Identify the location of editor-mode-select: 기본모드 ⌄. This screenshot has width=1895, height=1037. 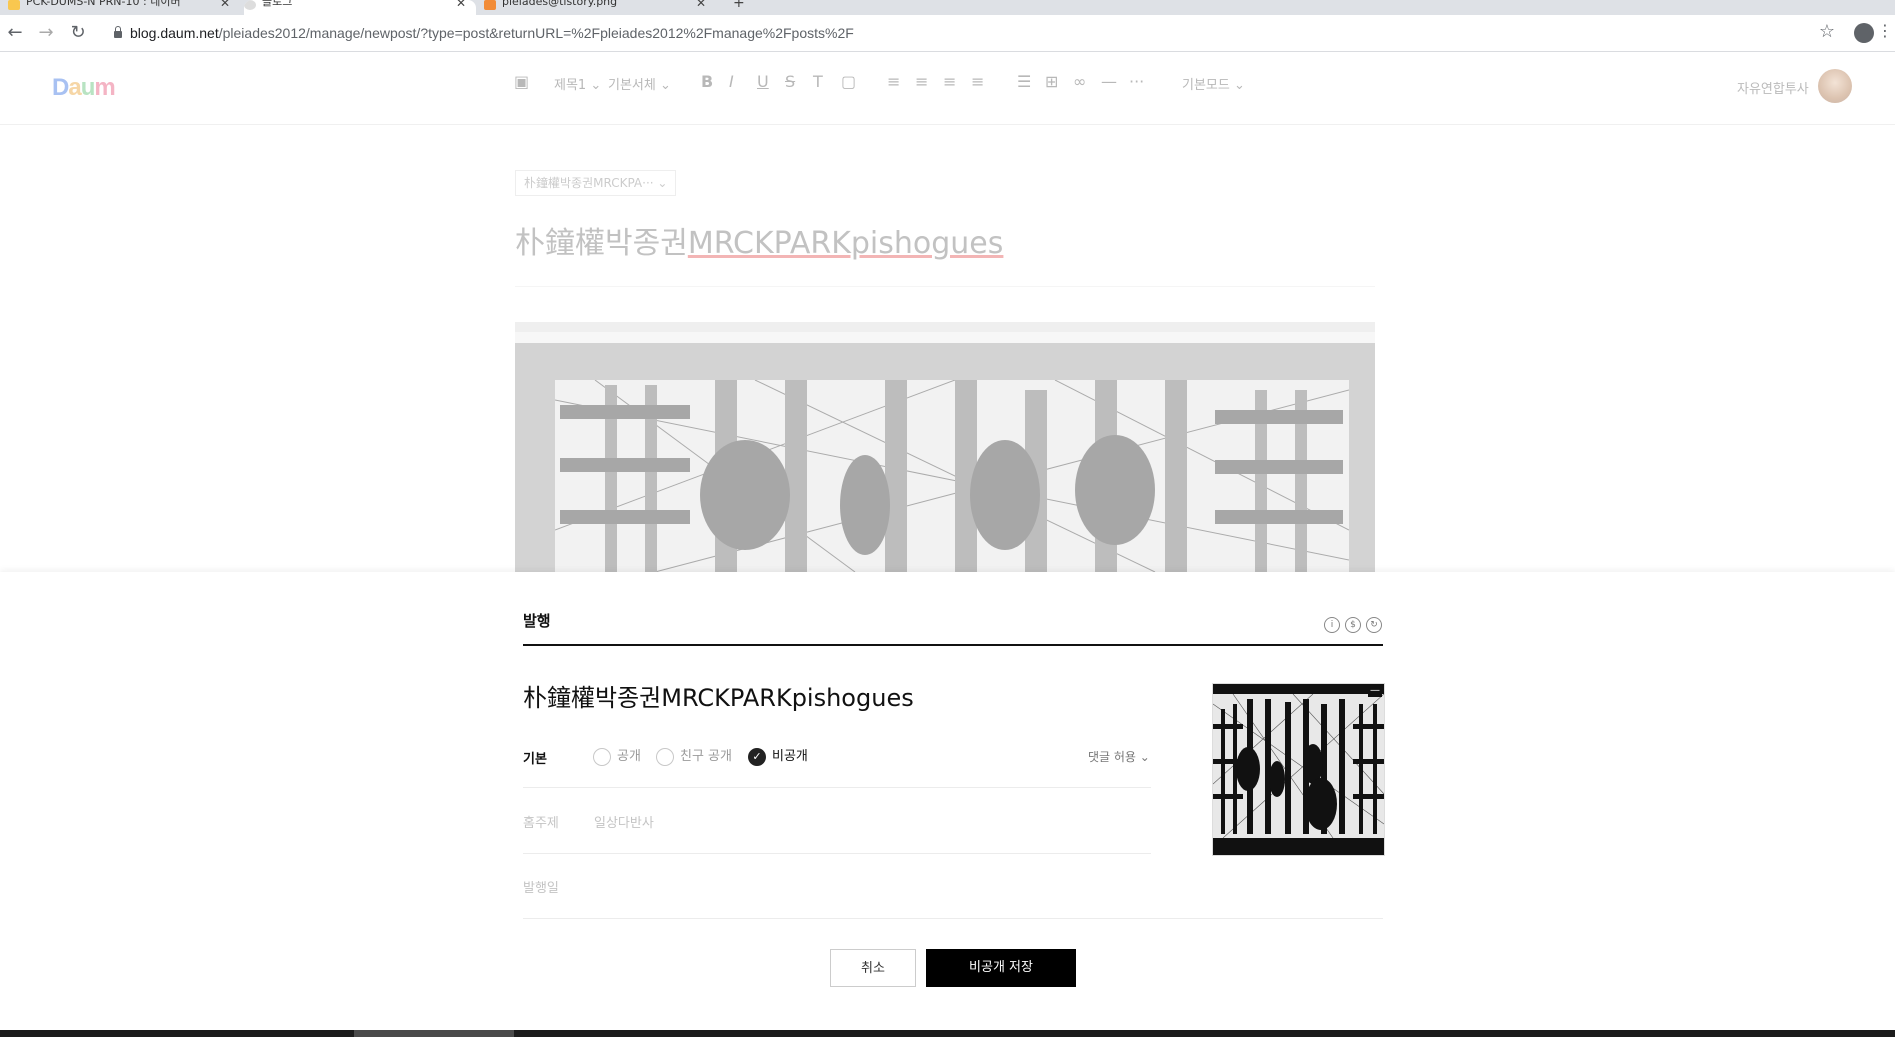
(1213, 83).